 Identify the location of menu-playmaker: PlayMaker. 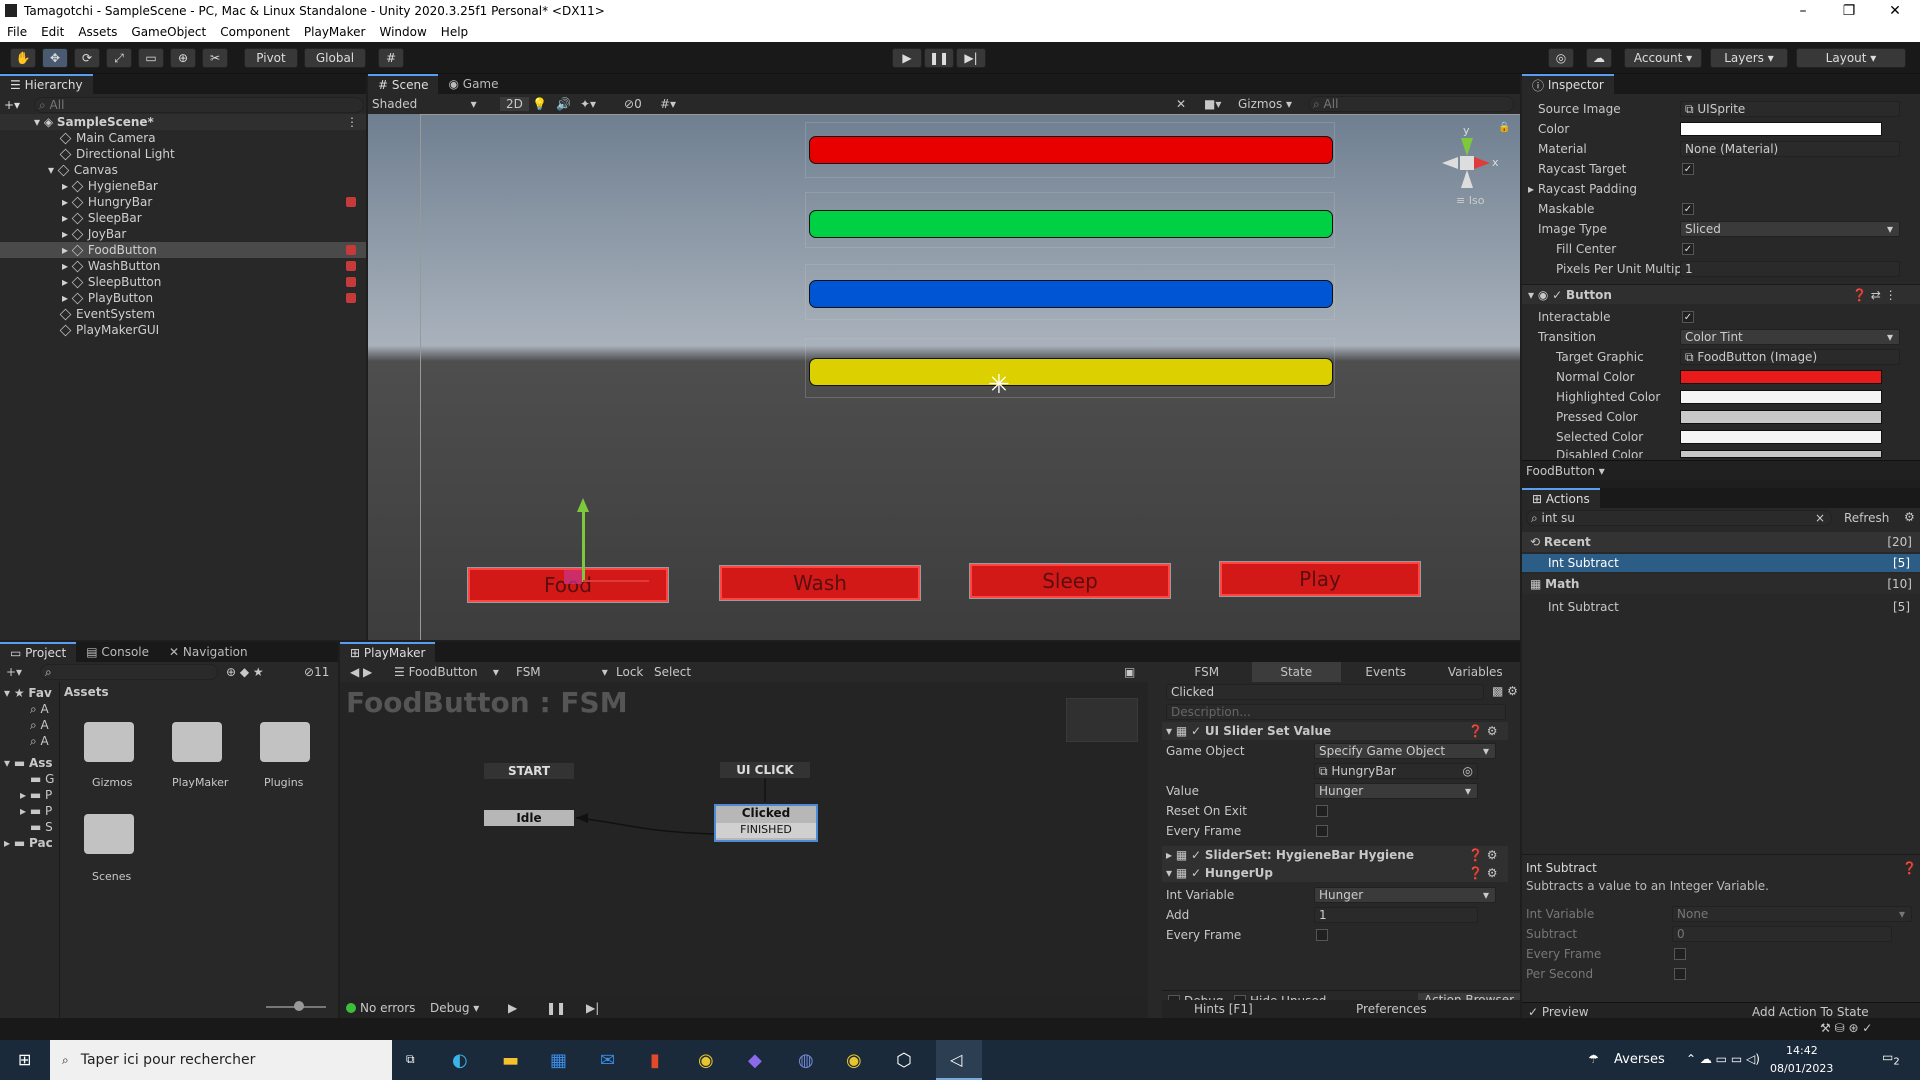
(335, 32).